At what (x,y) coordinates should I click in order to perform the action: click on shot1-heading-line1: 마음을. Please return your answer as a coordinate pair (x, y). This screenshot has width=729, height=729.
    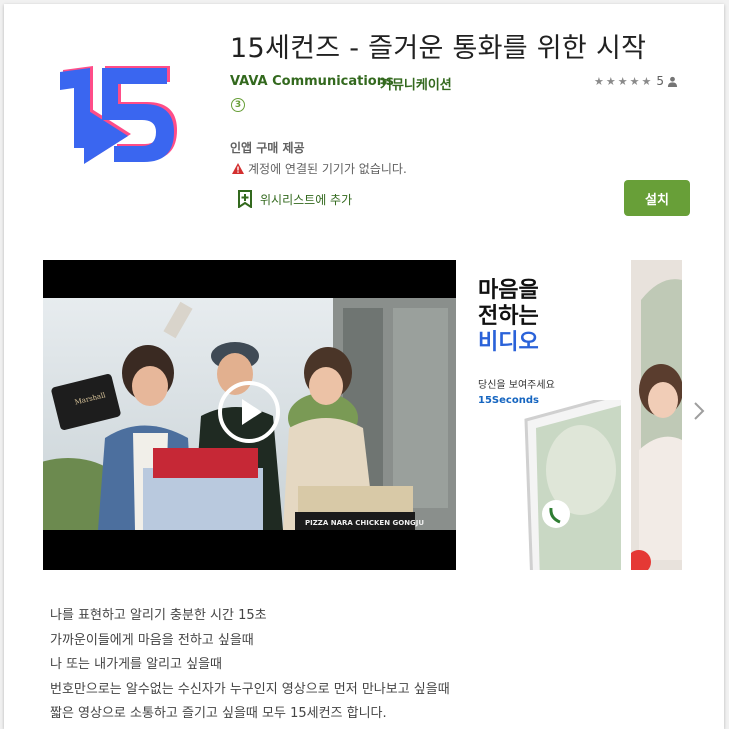
    Looking at the image, I should click on (508, 290).